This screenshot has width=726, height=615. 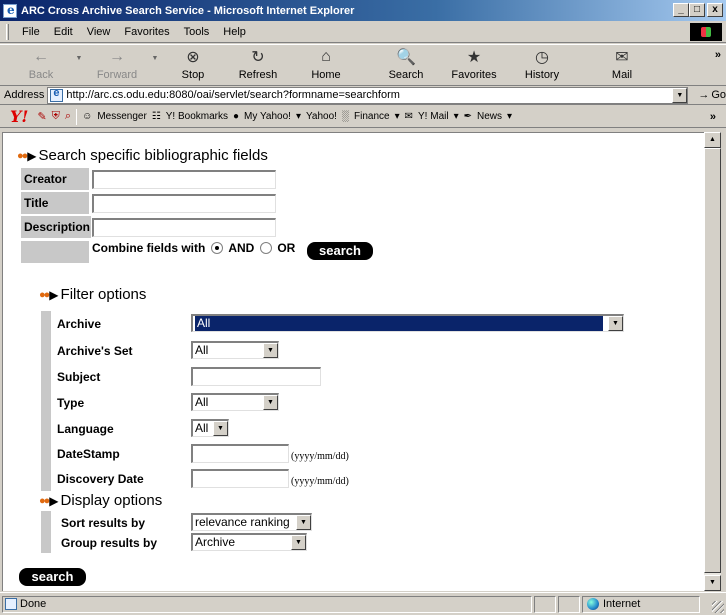 What do you see at coordinates (326, 75) in the screenshot?
I see `home-label: Home` at bounding box center [326, 75].